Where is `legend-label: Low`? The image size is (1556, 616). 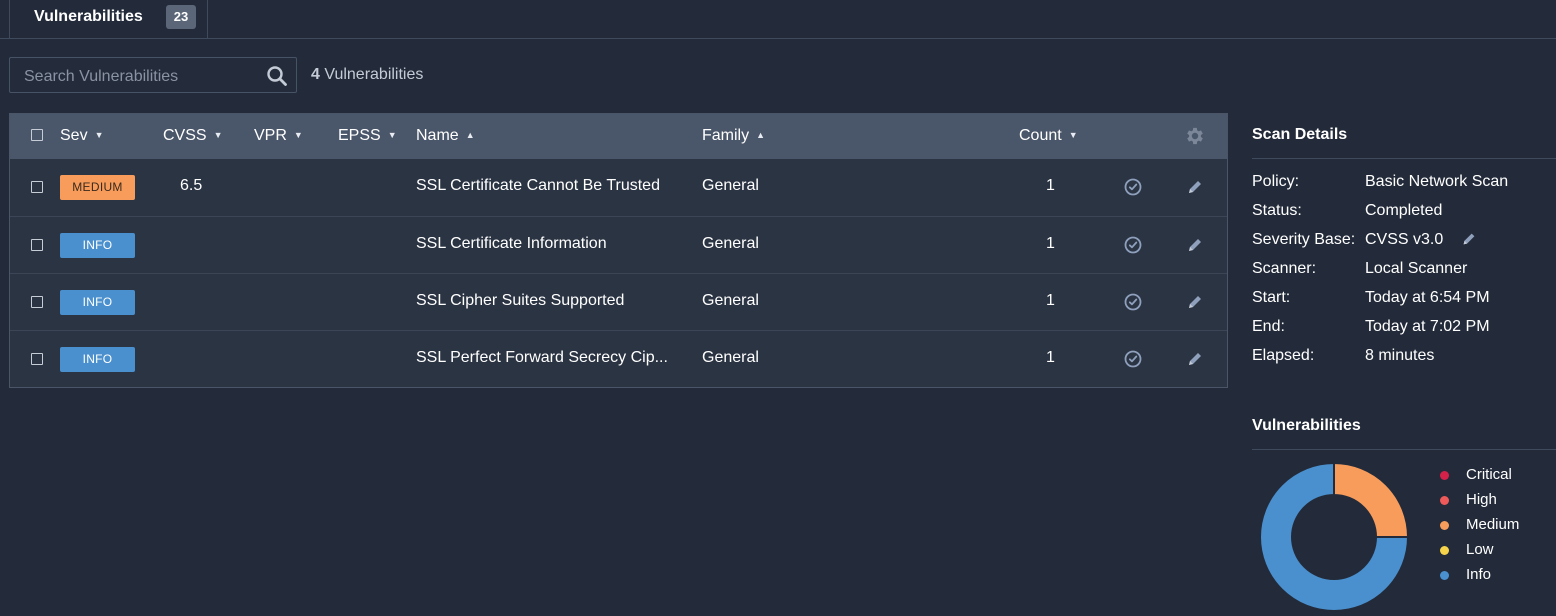 legend-label: Low is located at coordinates (1480, 549).